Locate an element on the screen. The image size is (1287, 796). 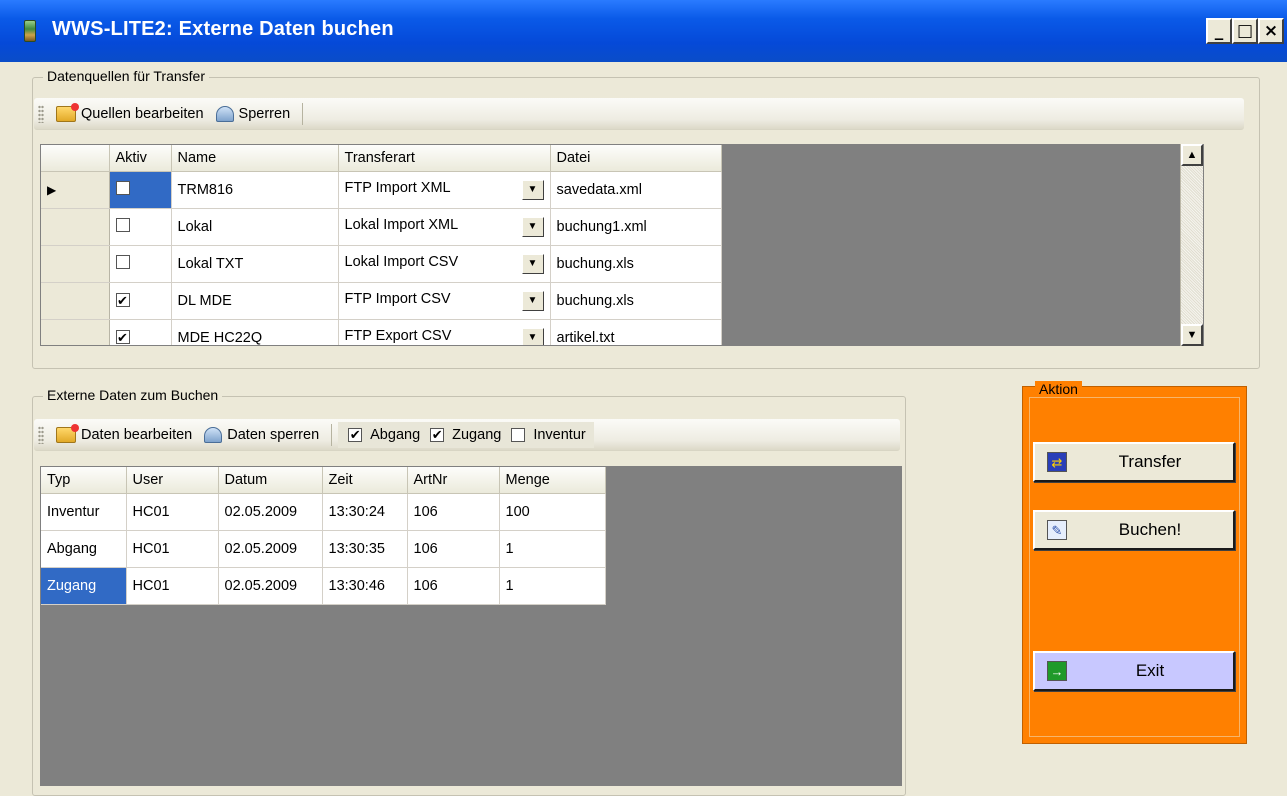
datei-cell: buchung1.xml is located at coordinates (636, 227).